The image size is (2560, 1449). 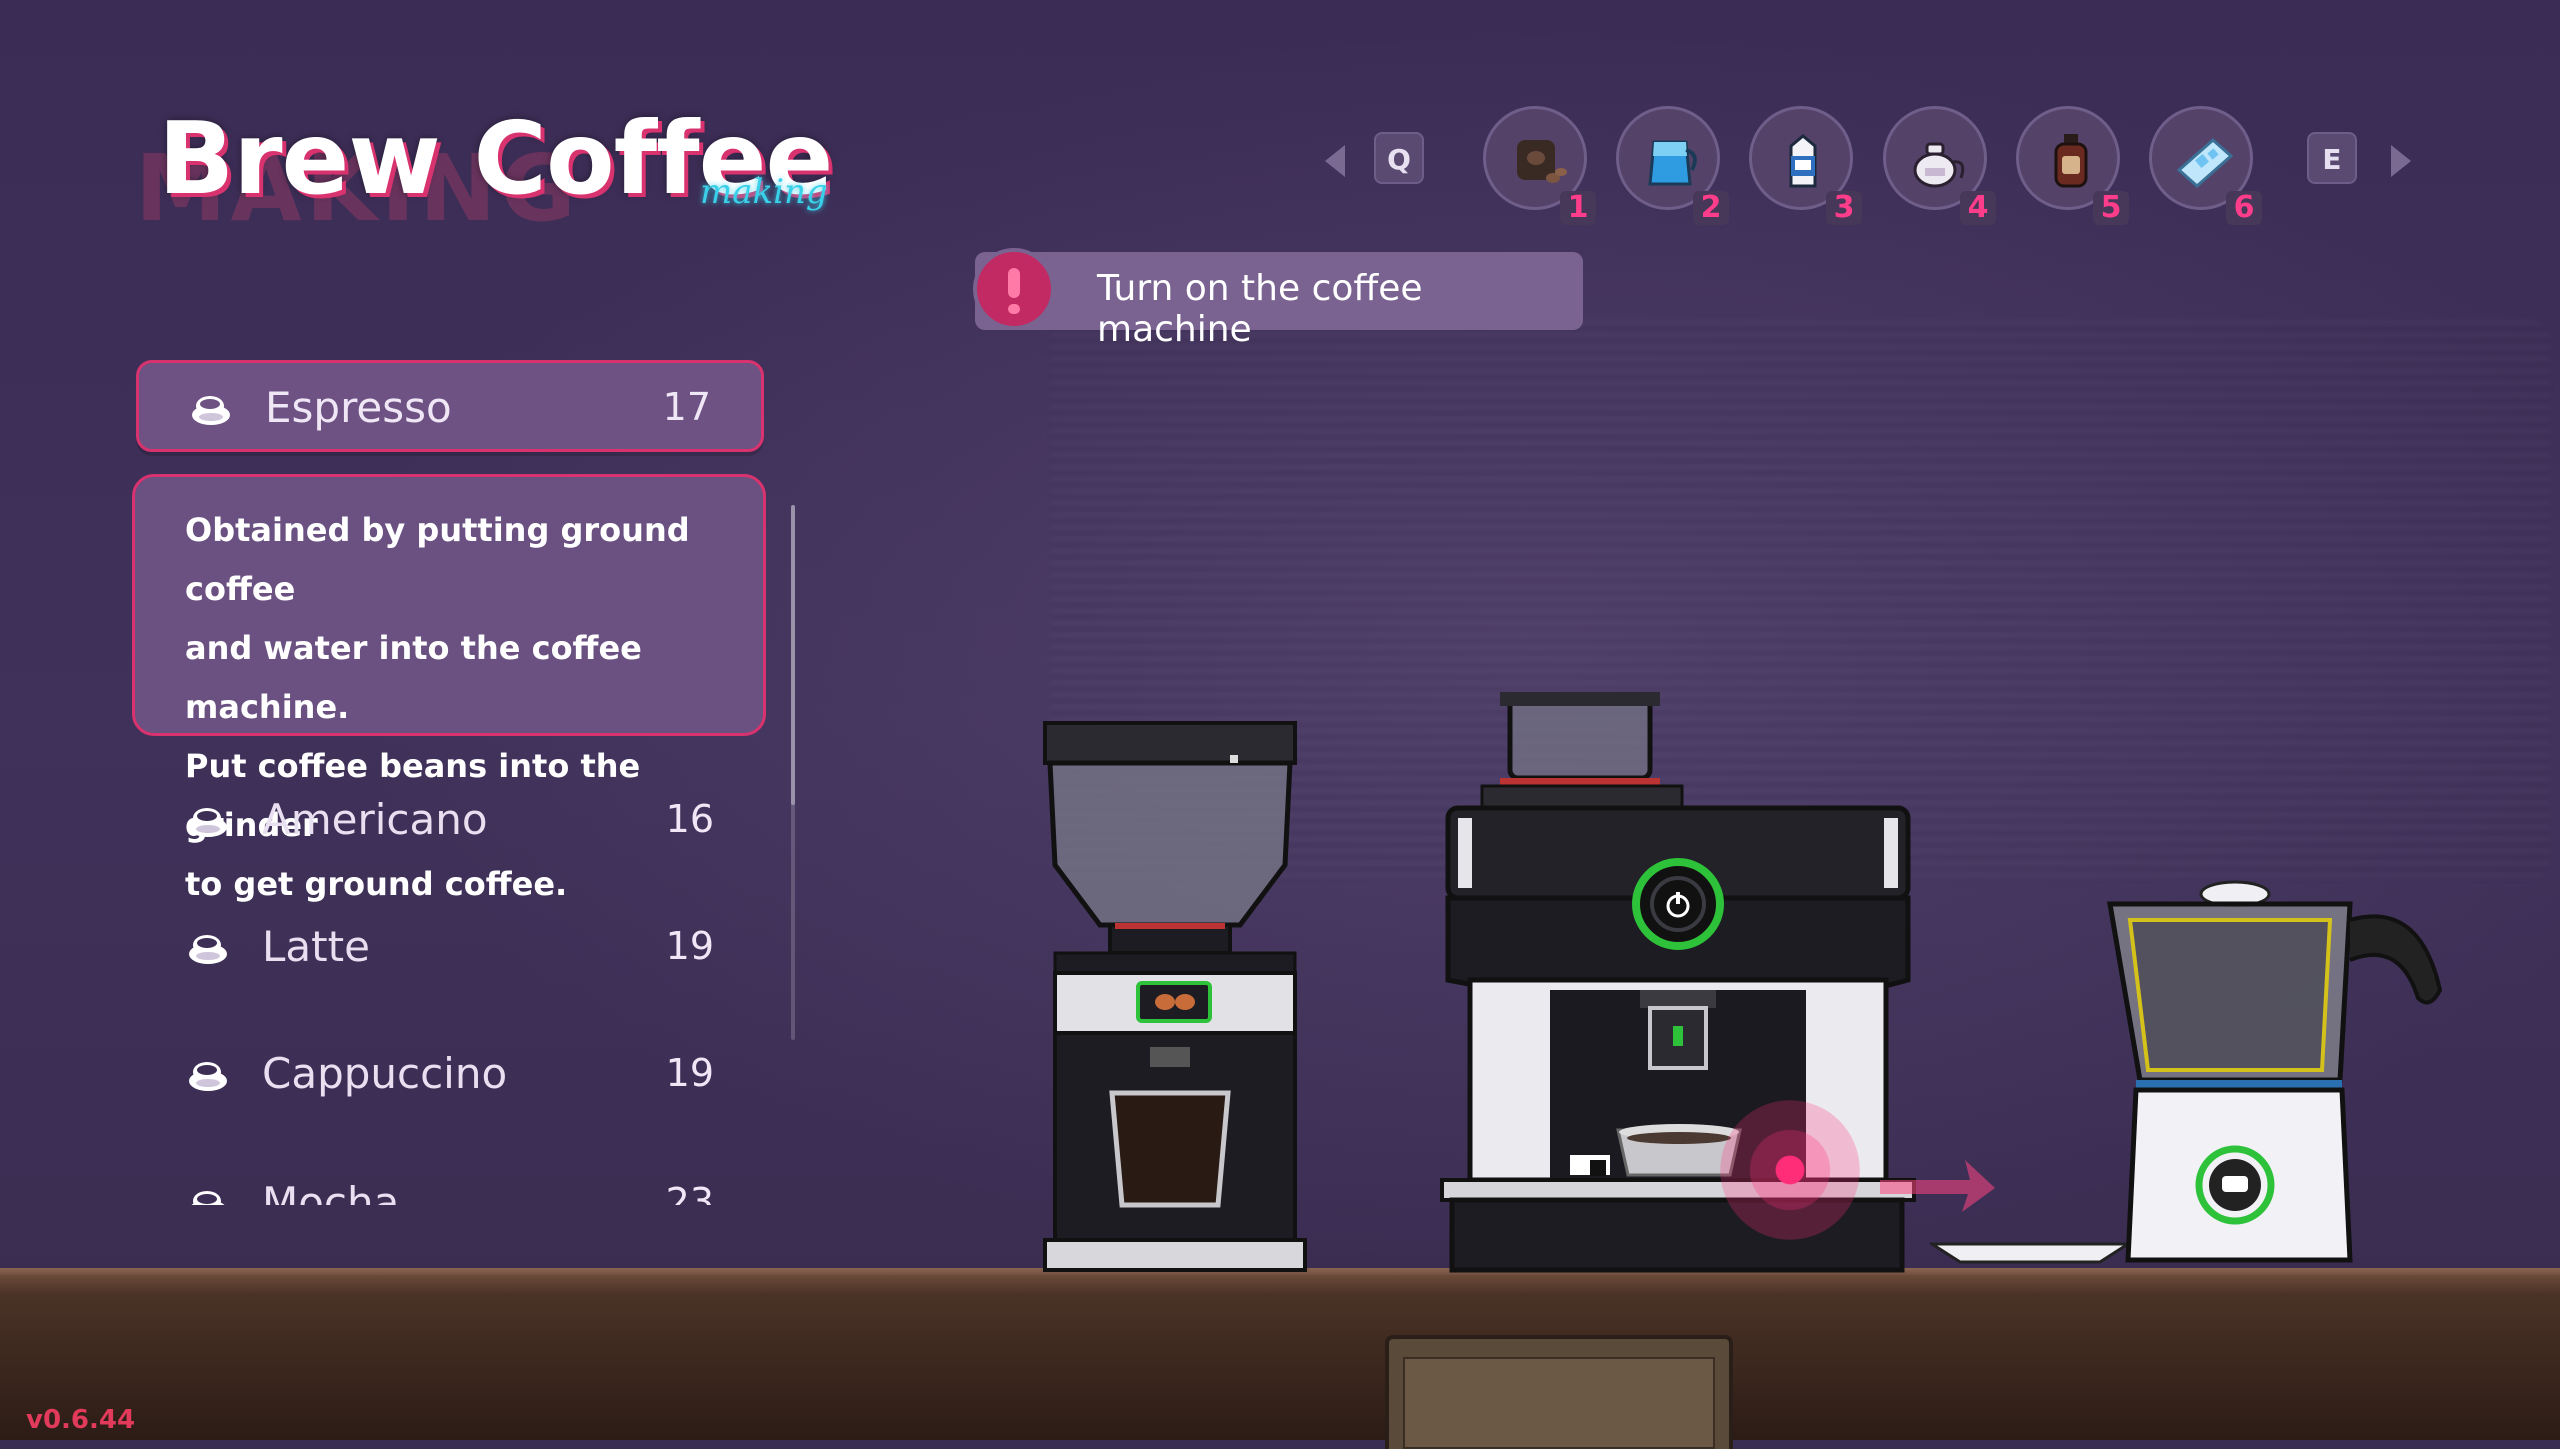 I want to click on power-button, so click(x=1678, y=904).